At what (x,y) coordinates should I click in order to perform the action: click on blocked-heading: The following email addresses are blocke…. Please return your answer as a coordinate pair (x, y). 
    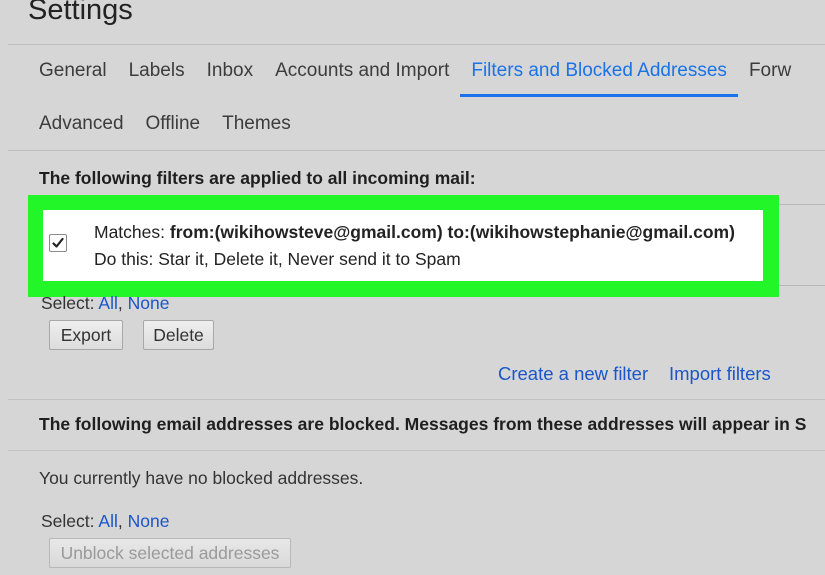
    Looking at the image, I should click on (423, 424).